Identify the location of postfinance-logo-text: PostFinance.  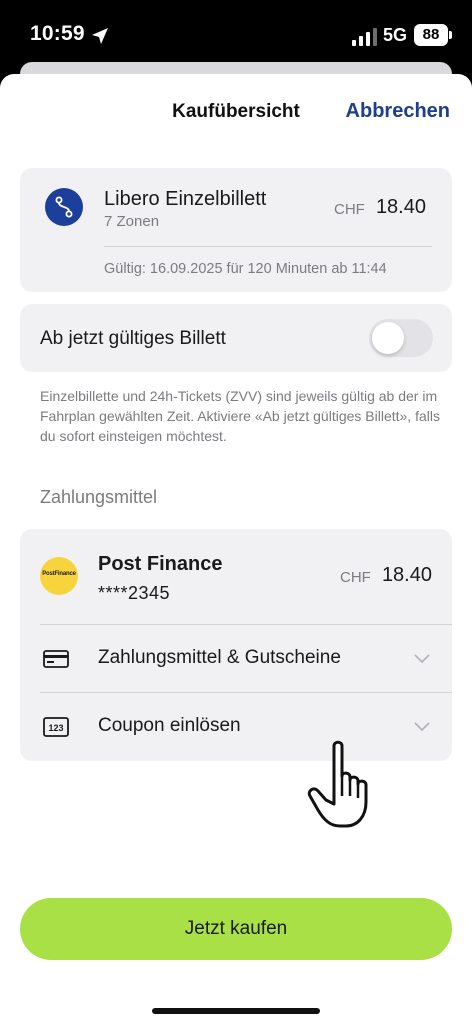
(59, 574).